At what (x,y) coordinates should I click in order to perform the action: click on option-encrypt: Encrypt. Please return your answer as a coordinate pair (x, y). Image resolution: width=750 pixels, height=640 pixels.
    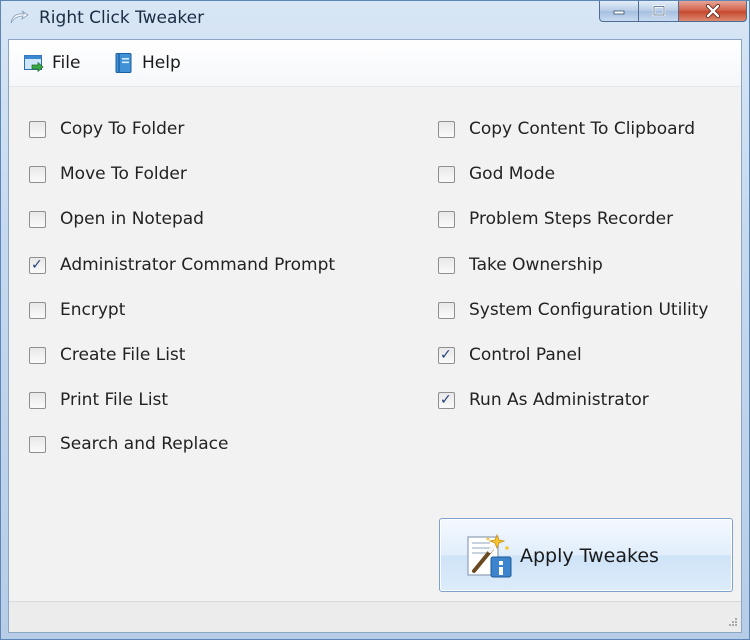
    Looking at the image, I should click on (77, 310).